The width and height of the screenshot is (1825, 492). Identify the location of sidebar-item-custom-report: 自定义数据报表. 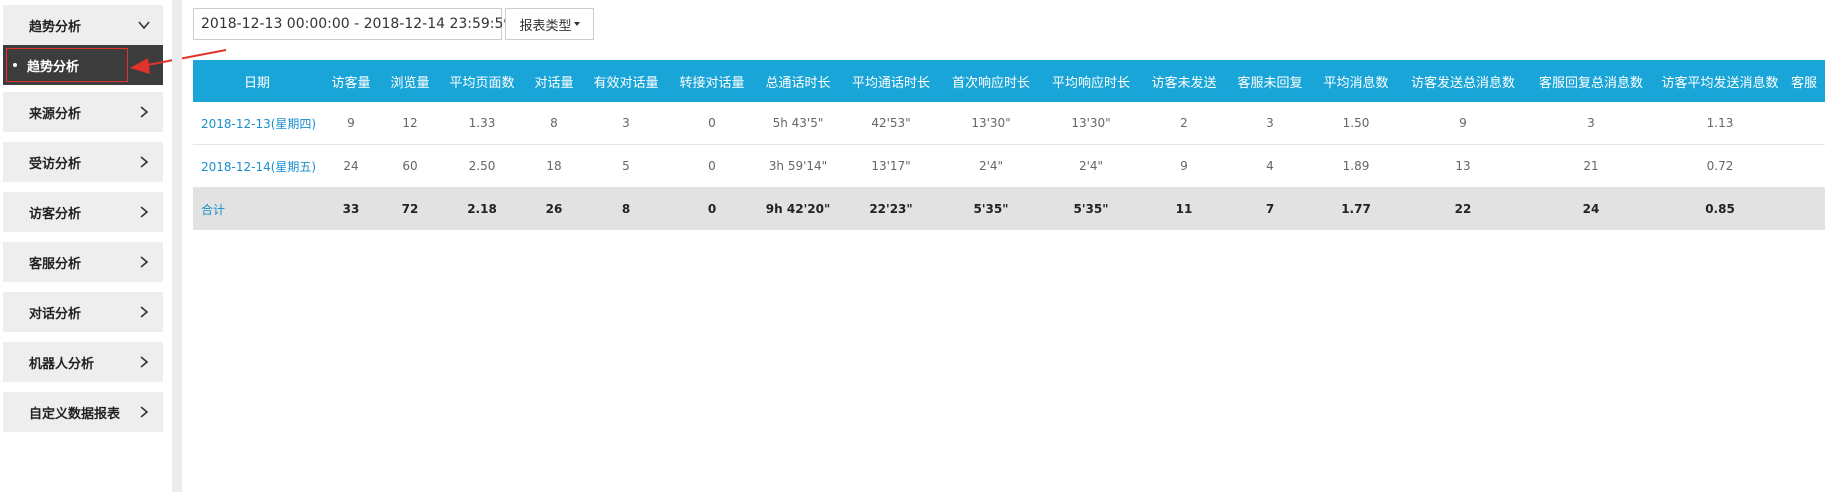
(83, 412).